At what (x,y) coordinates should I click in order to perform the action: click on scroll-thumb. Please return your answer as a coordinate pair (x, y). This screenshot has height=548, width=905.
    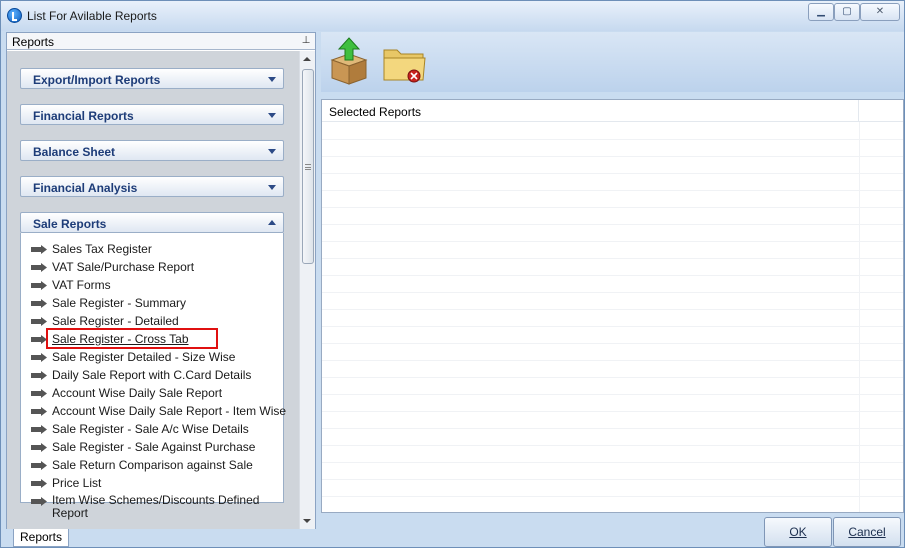
    Looking at the image, I should click on (308, 166).